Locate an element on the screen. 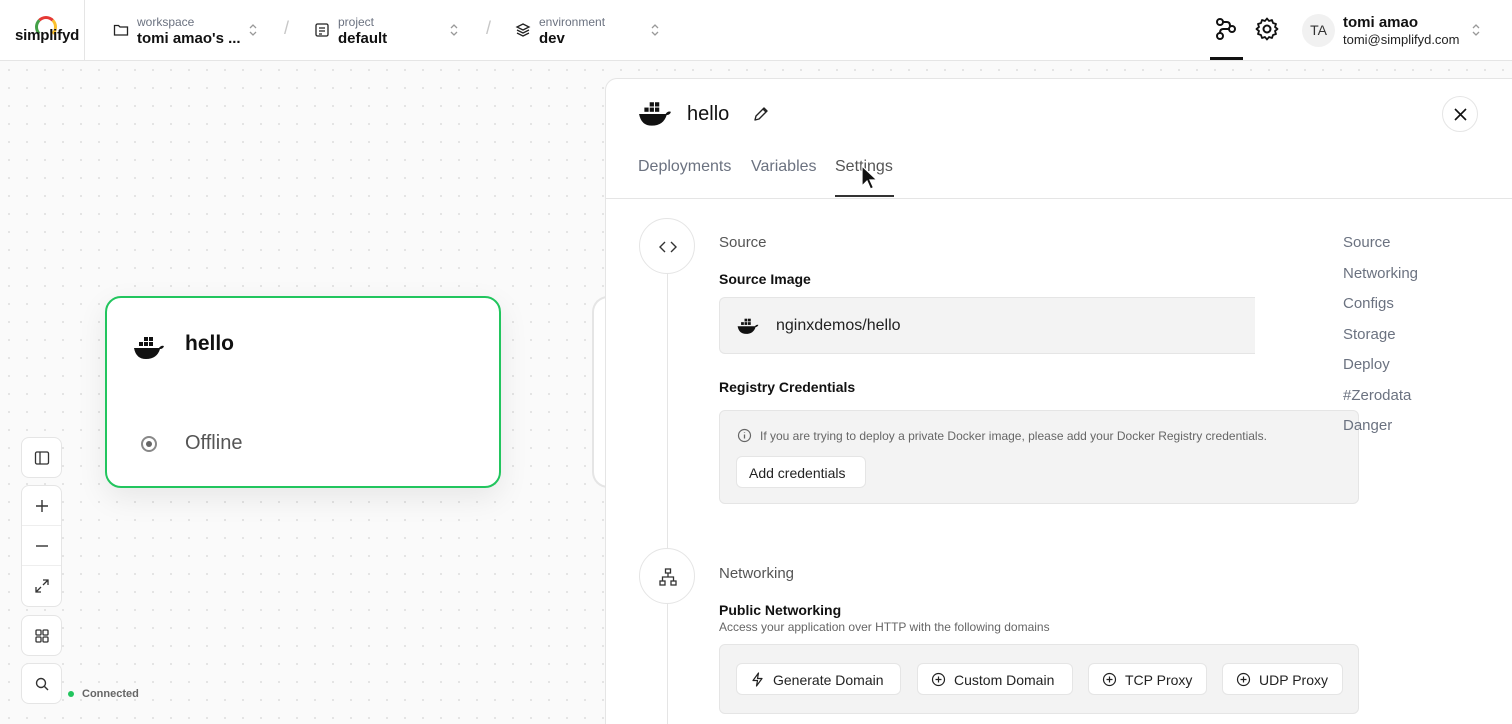 This screenshot has width=1512, height=724. plus-icon is located at coordinates (42, 506).